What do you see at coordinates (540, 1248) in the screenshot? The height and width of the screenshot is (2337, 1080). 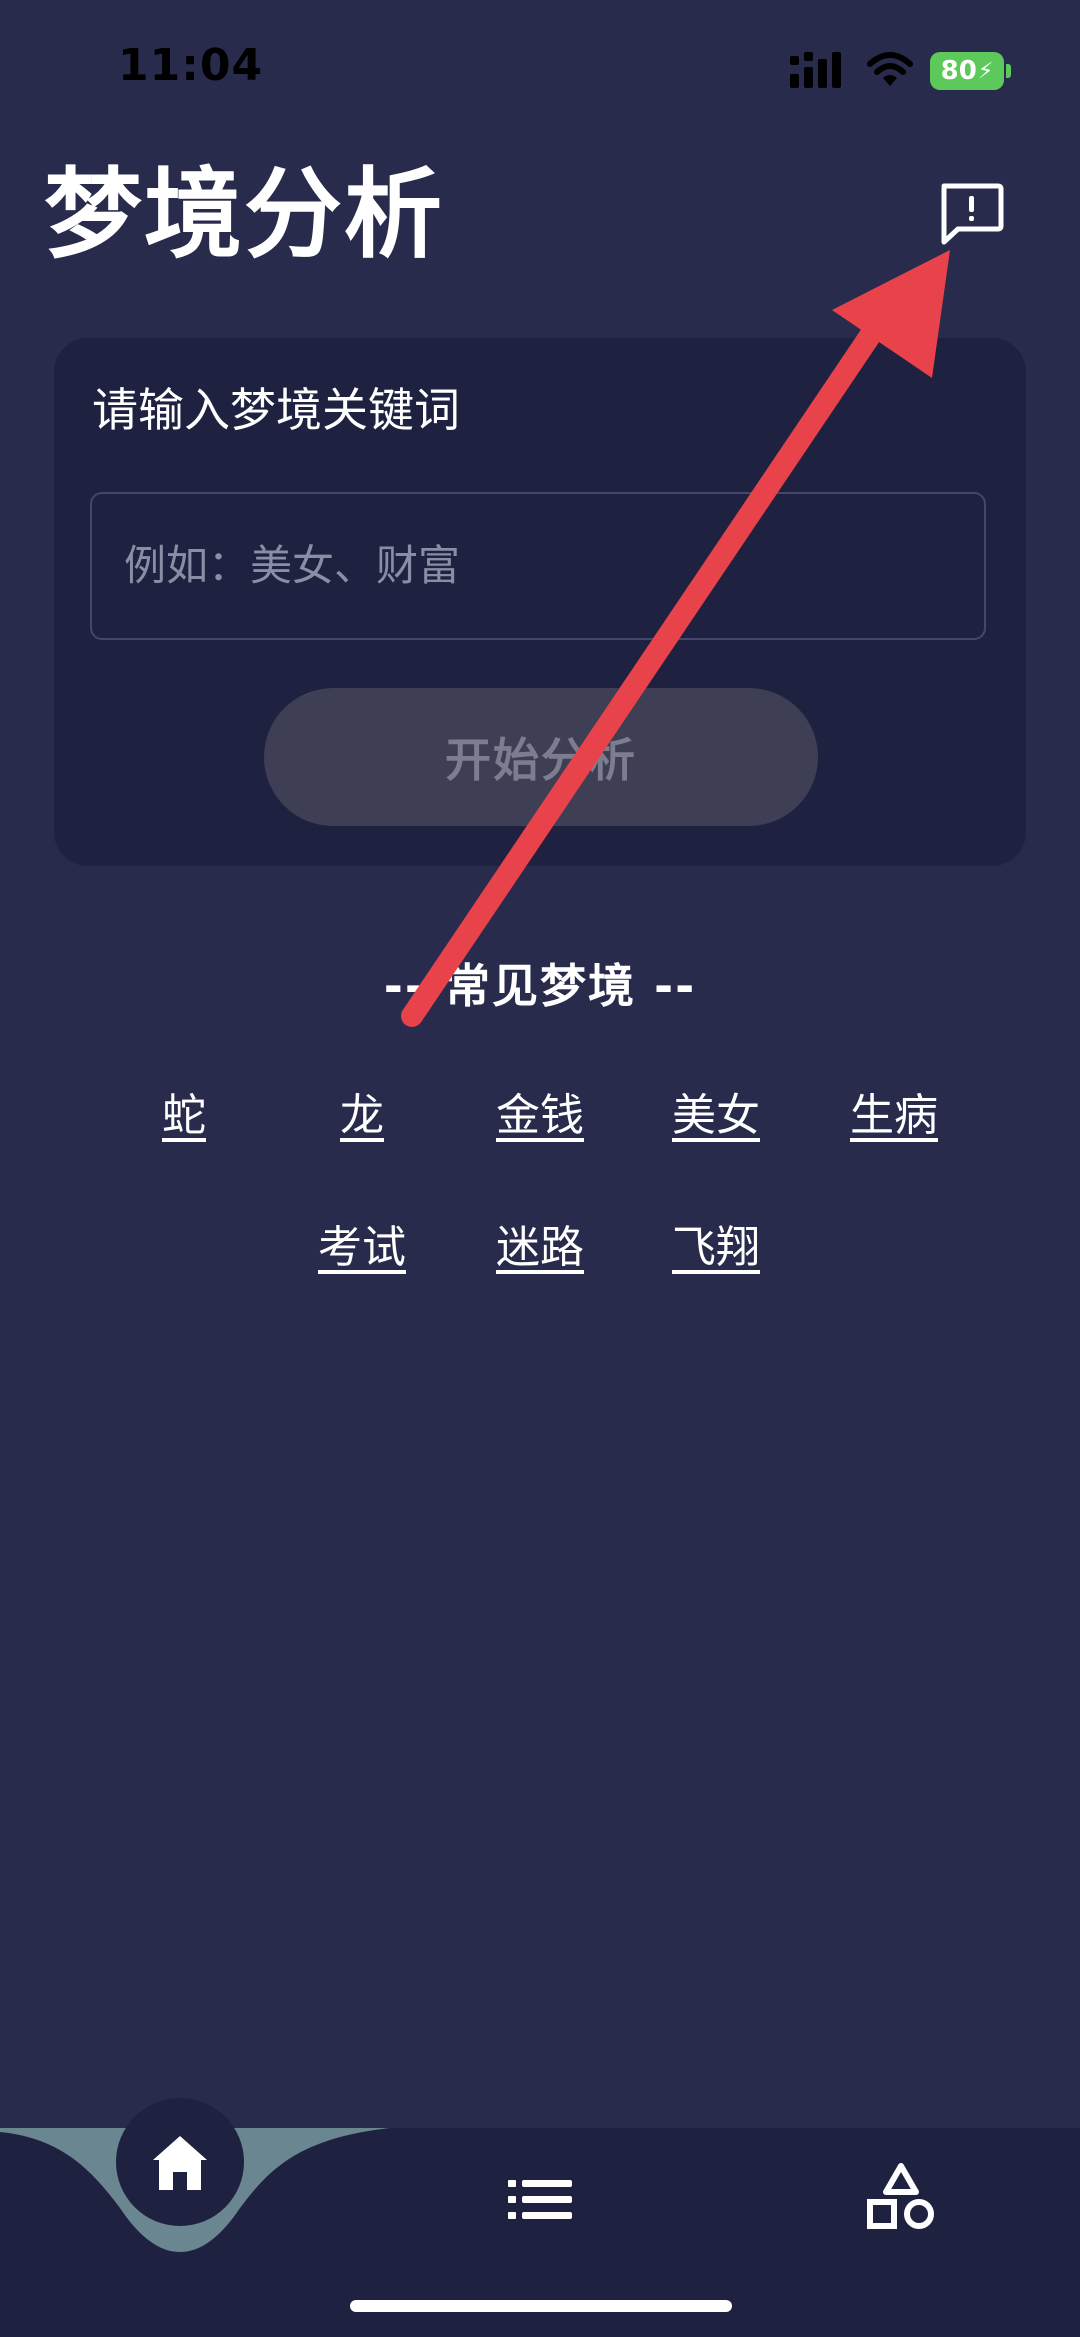 I see `dream-link-lost: 迷路` at bounding box center [540, 1248].